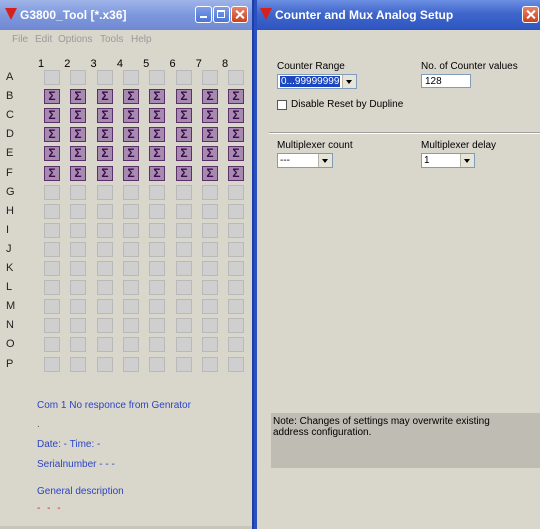 This screenshot has height=529, width=540. I want to click on menu-file: File, so click(20, 39).